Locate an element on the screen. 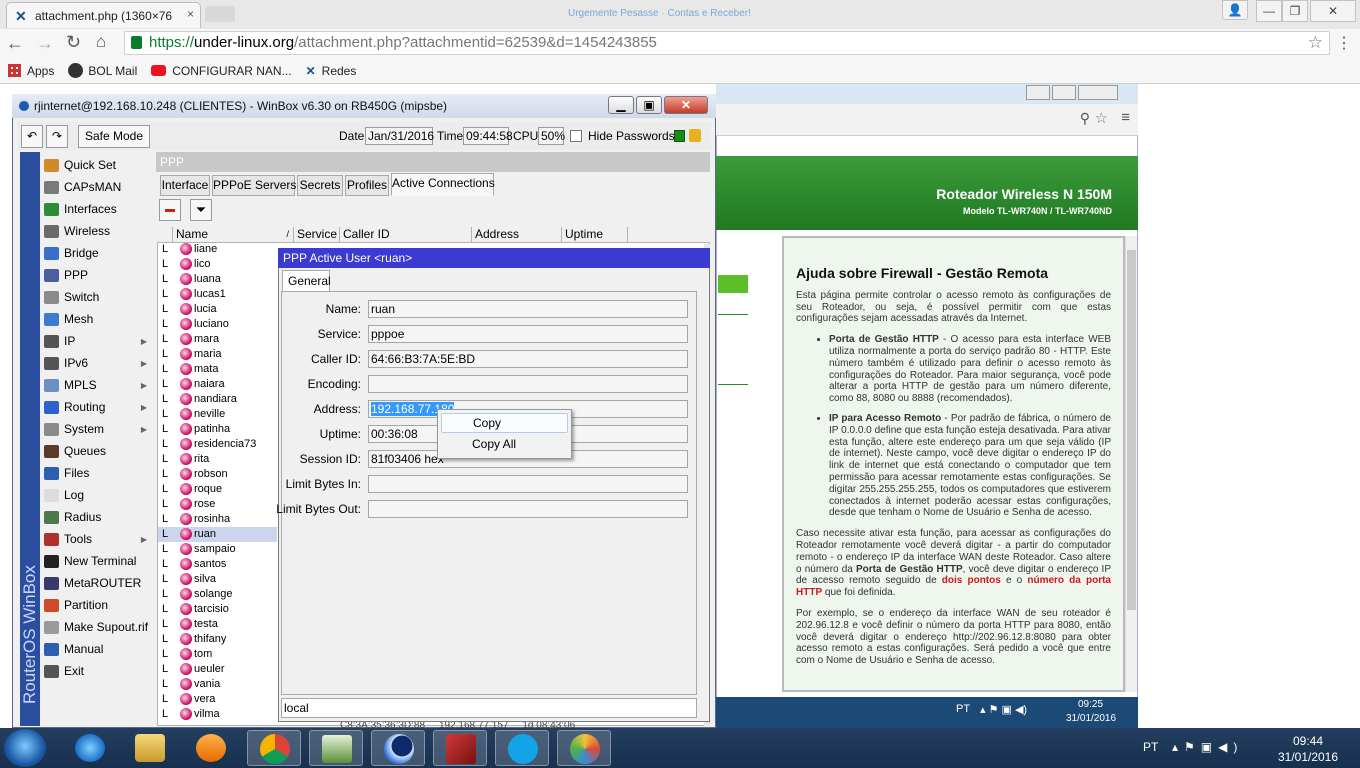 Image resolution: width=1360 pixels, height=768 pixels. tab-pppoe-servers: PPPoE Servers is located at coordinates (254, 185).